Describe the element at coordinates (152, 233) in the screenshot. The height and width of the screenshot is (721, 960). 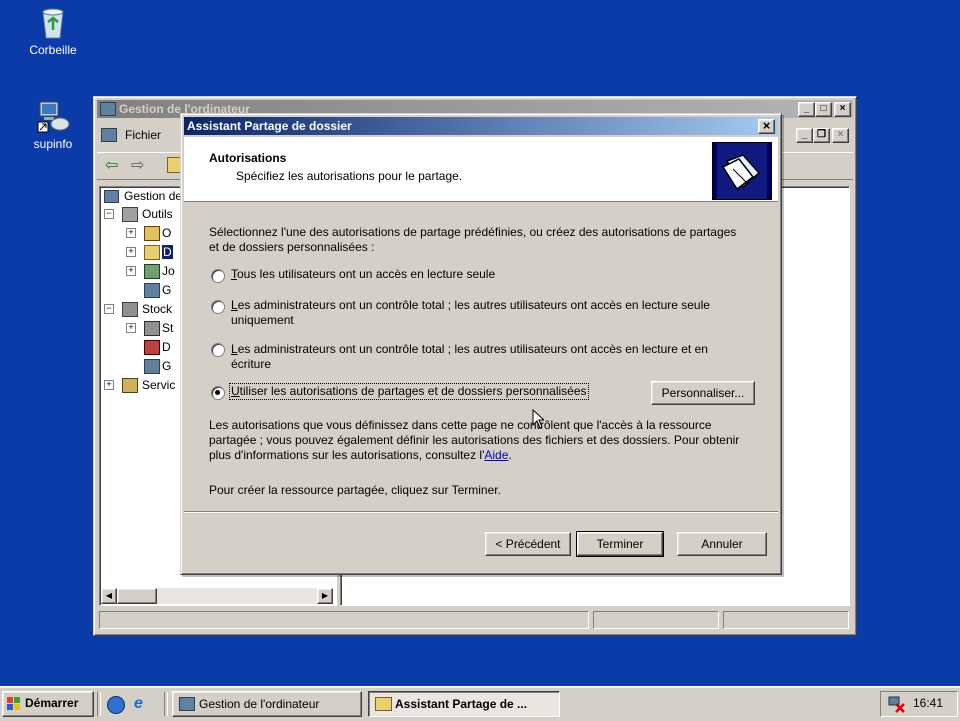
I see `event-viewer-icon` at that location.